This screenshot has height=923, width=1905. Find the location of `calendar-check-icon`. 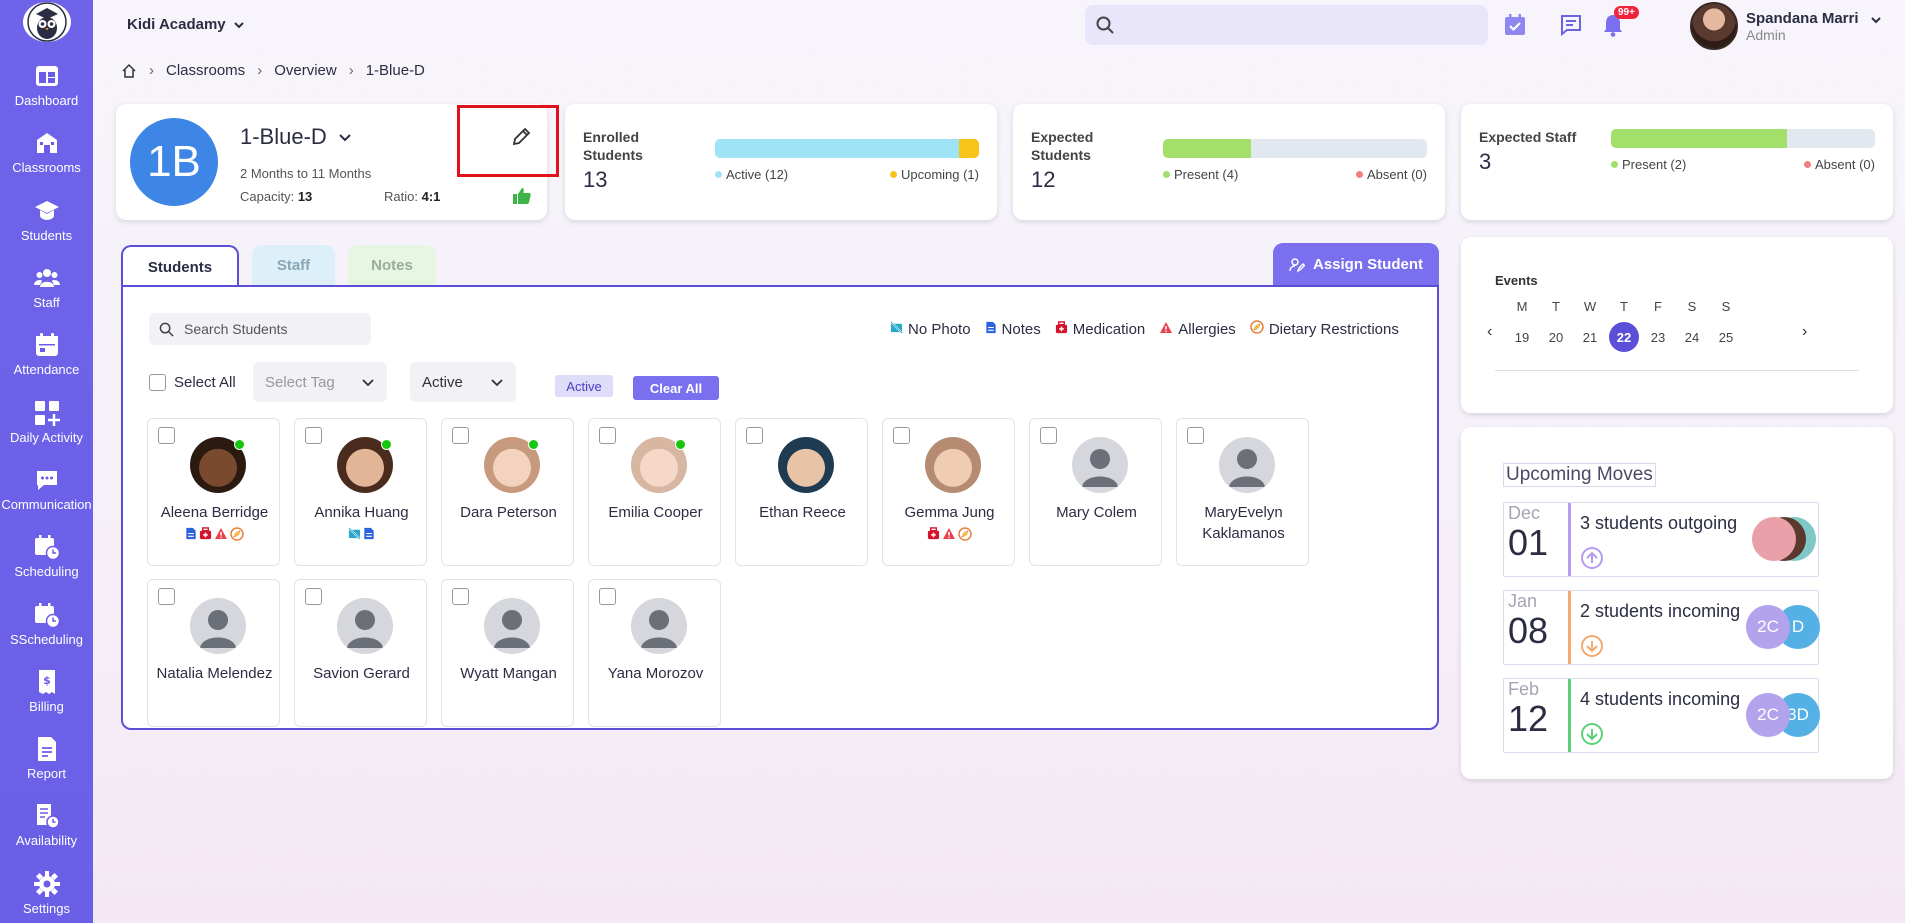

calendar-check-icon is located at coordinates (1515, 25).